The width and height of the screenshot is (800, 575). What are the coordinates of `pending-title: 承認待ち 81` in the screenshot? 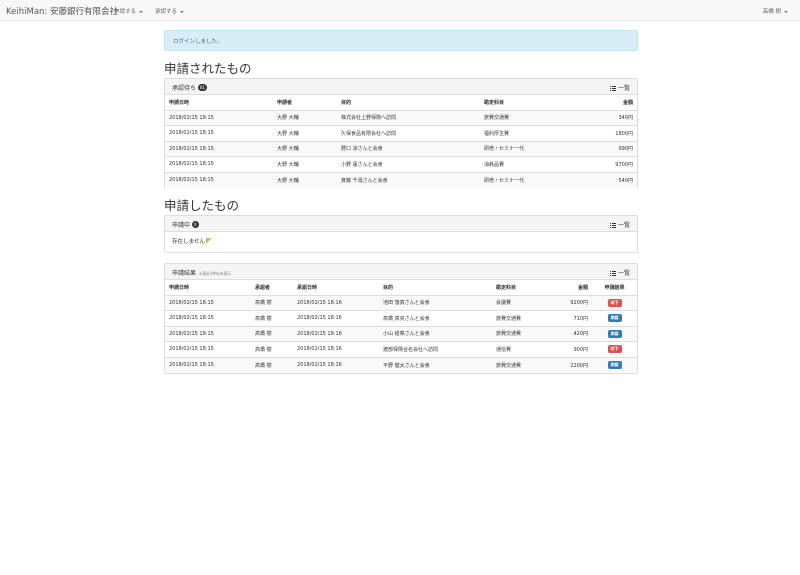 It's located at (190, 87).